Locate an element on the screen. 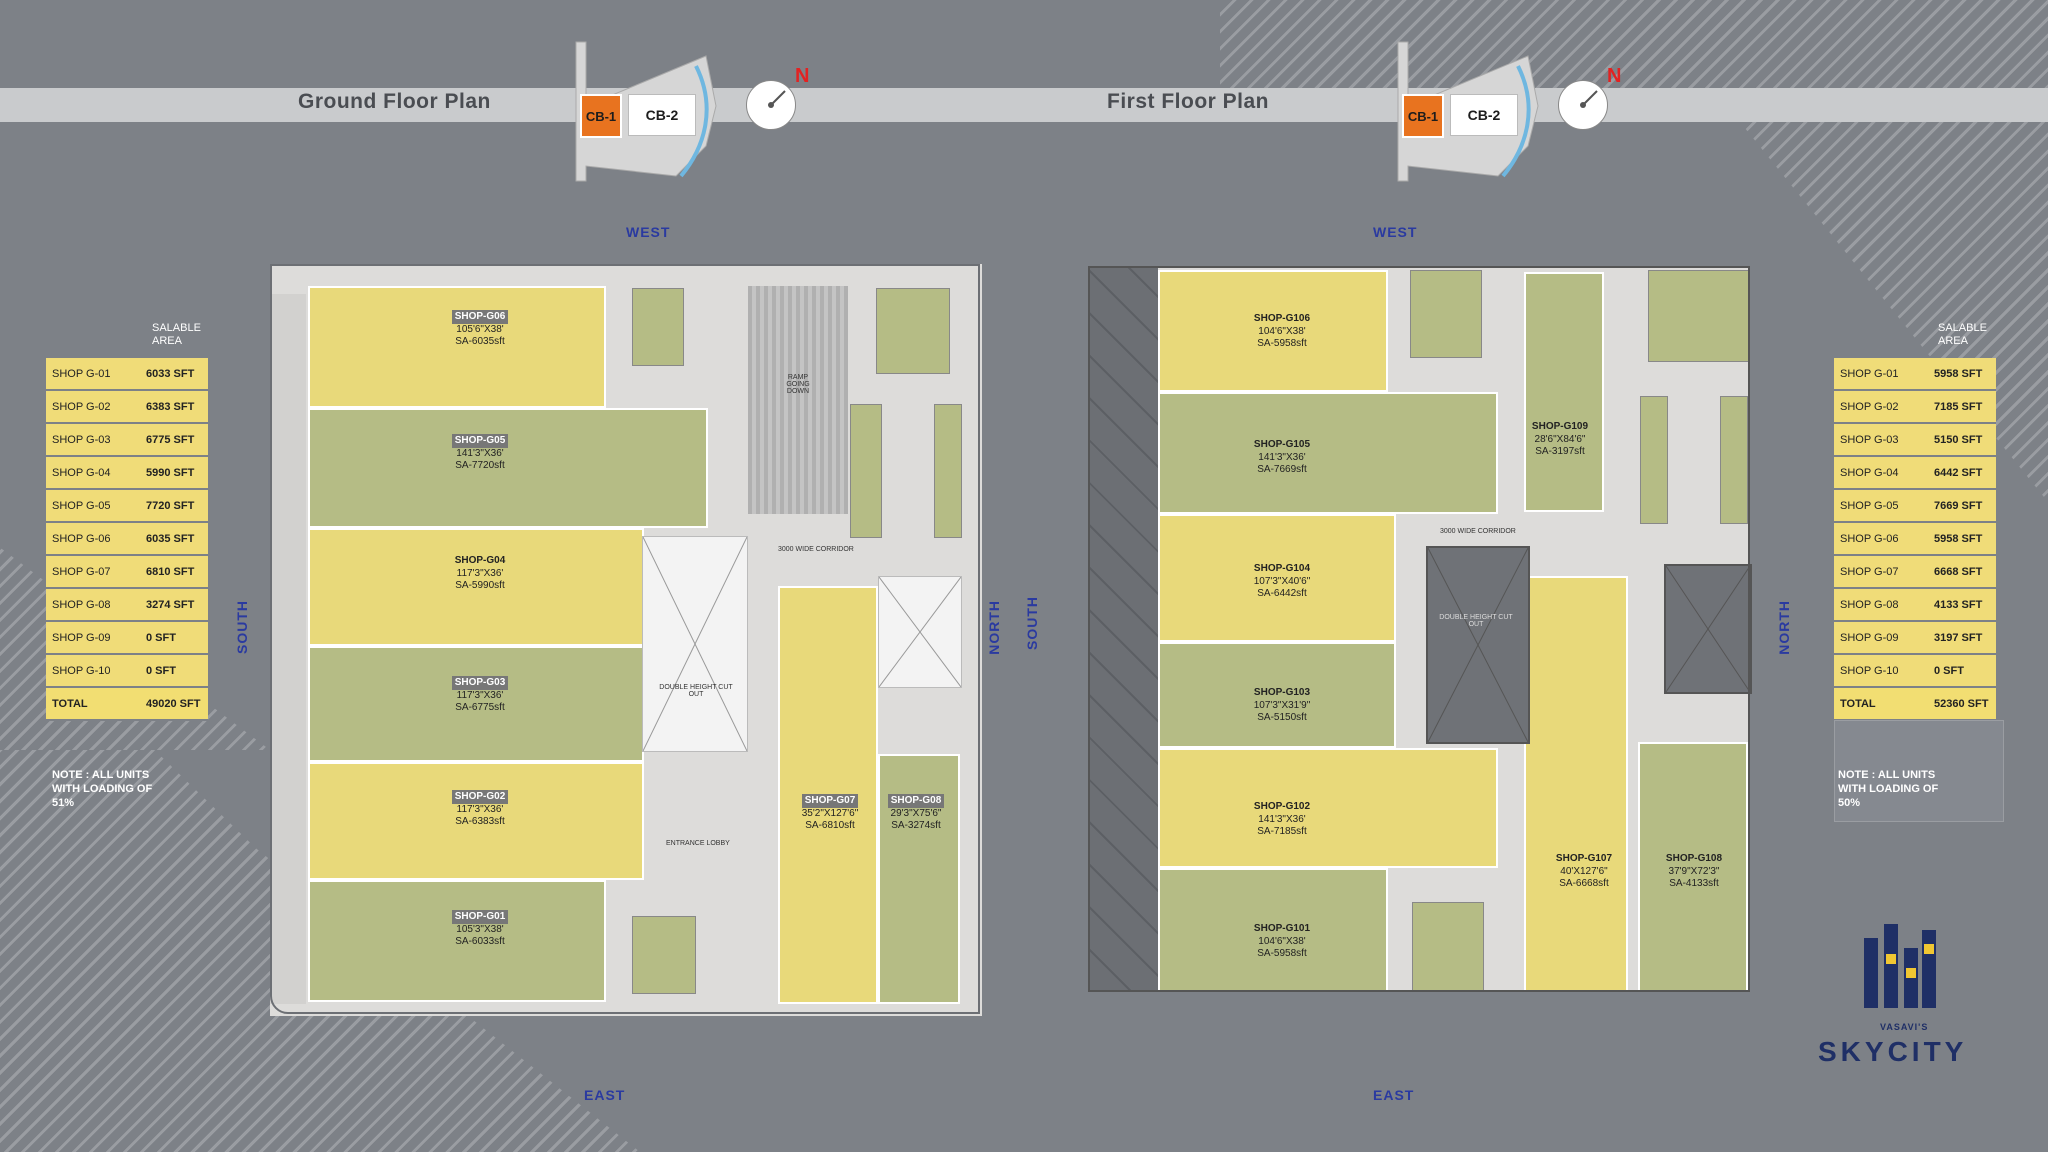 The height and width of the screenshot is (1152, 2048). first-shop-label: SHOP-G101 104'6"X38' SA-5958sft is located at coordinates (1282, 941).